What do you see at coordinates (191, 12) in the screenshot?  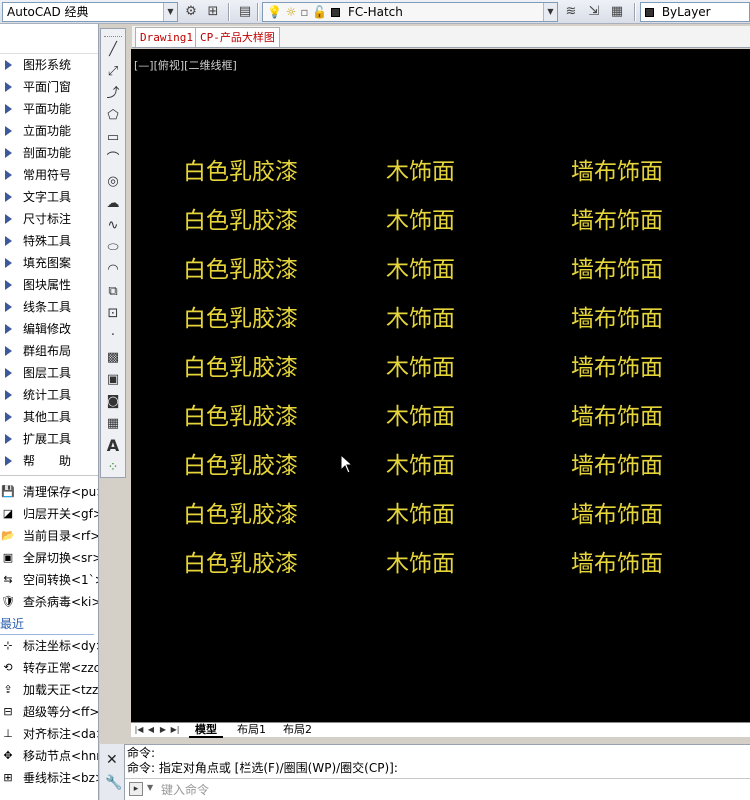 I see `gear-icon: ⚙` at bounding box center [191, 12].